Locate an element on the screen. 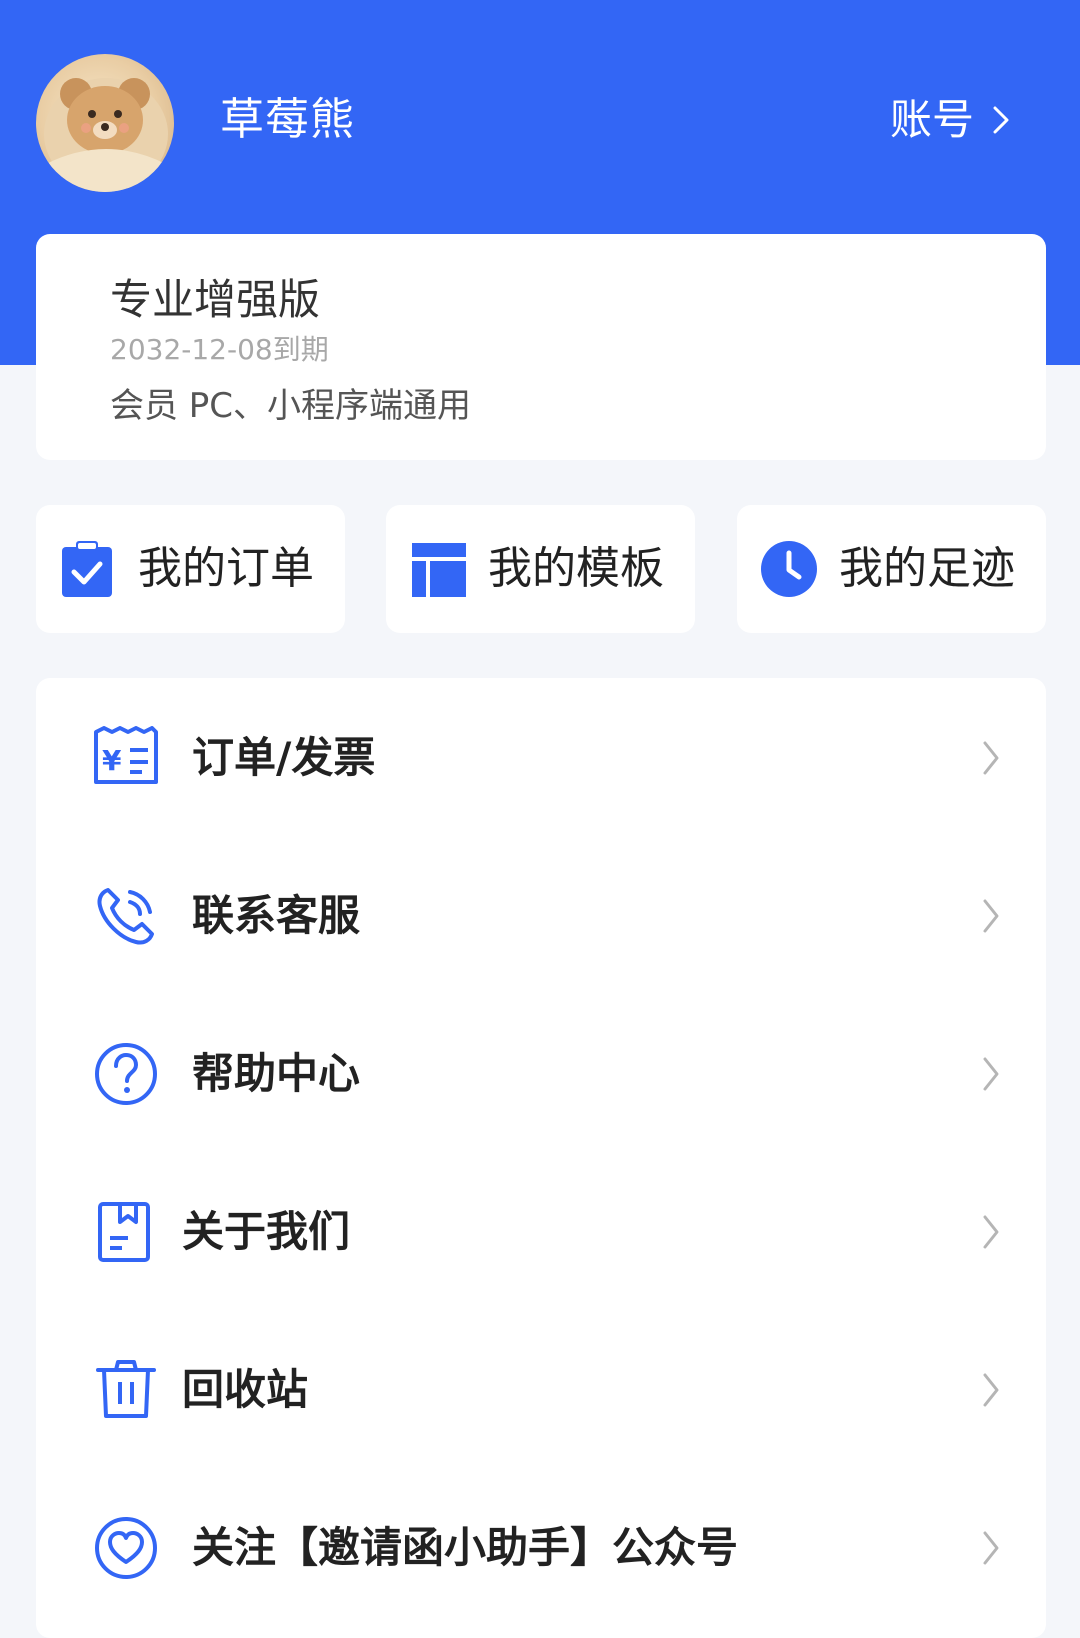 This screenshot has height=1638, width=1080. menu-item-invoice: ¥ 订单/发票 is located at coordinates (541, 757).